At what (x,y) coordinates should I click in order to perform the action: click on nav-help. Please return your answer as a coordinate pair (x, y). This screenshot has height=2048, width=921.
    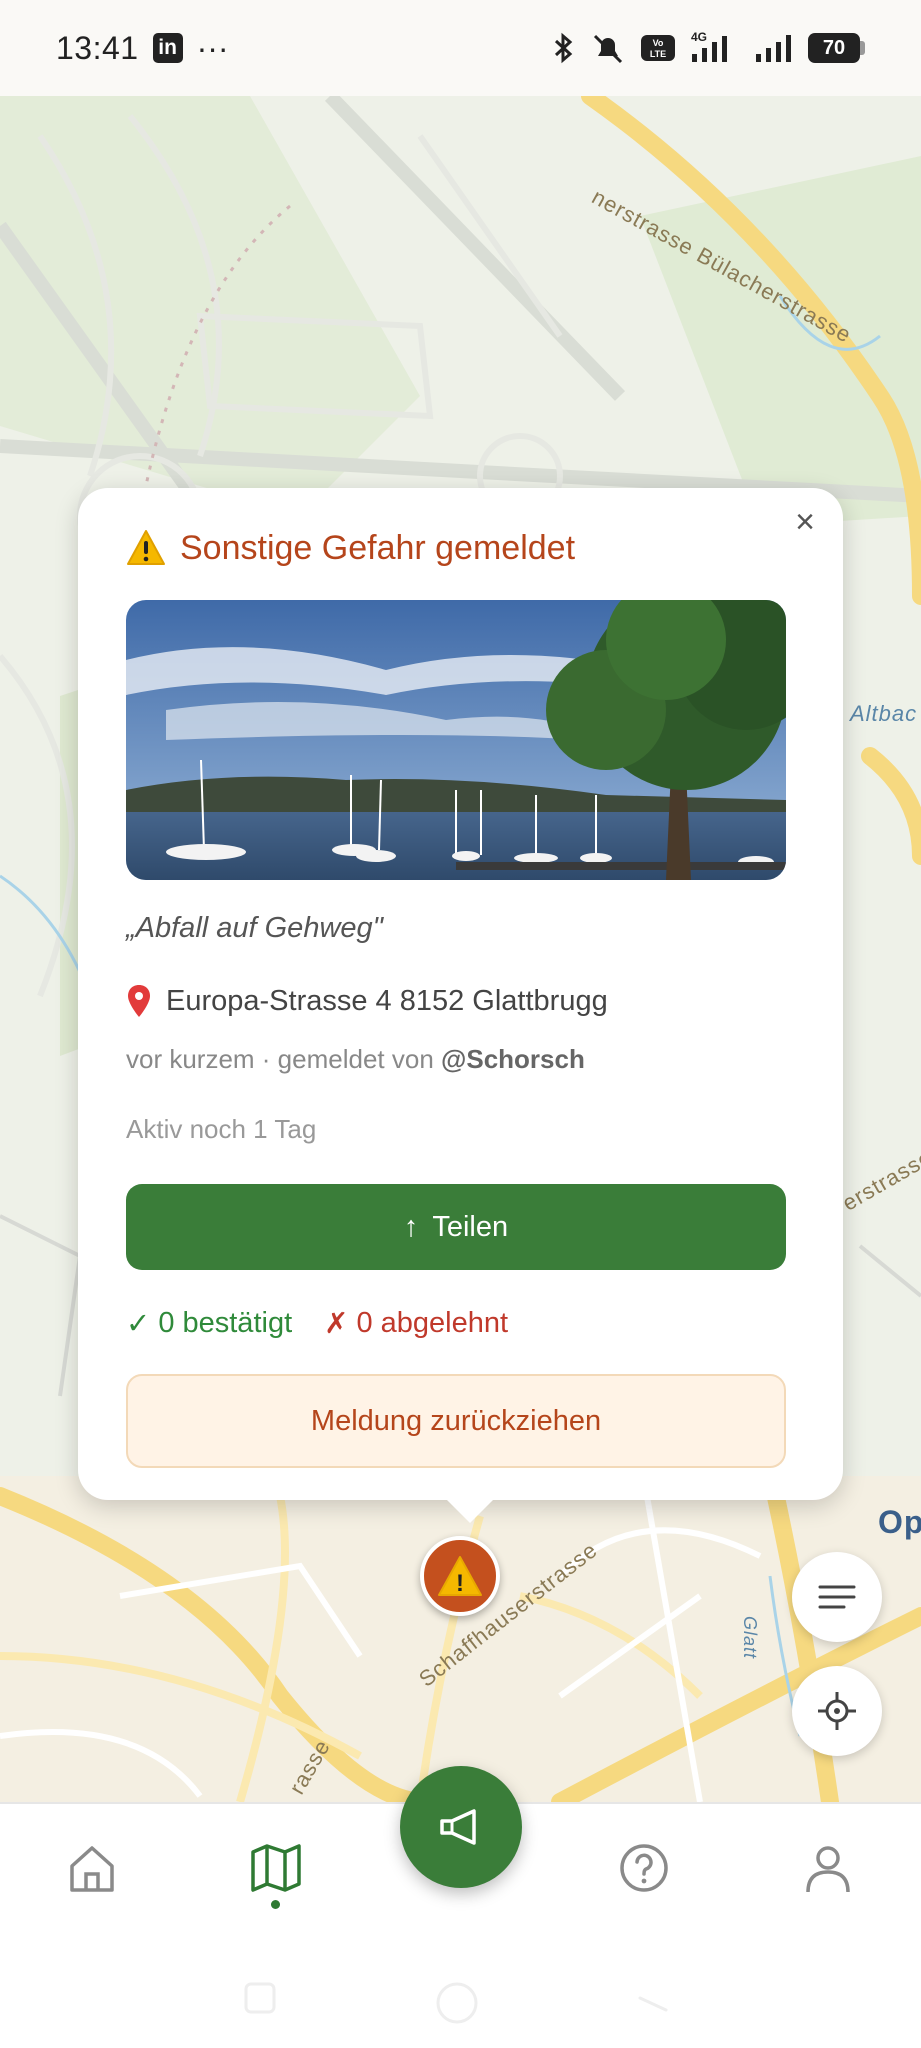
    Looking at the image, I should click on (644, 1868).